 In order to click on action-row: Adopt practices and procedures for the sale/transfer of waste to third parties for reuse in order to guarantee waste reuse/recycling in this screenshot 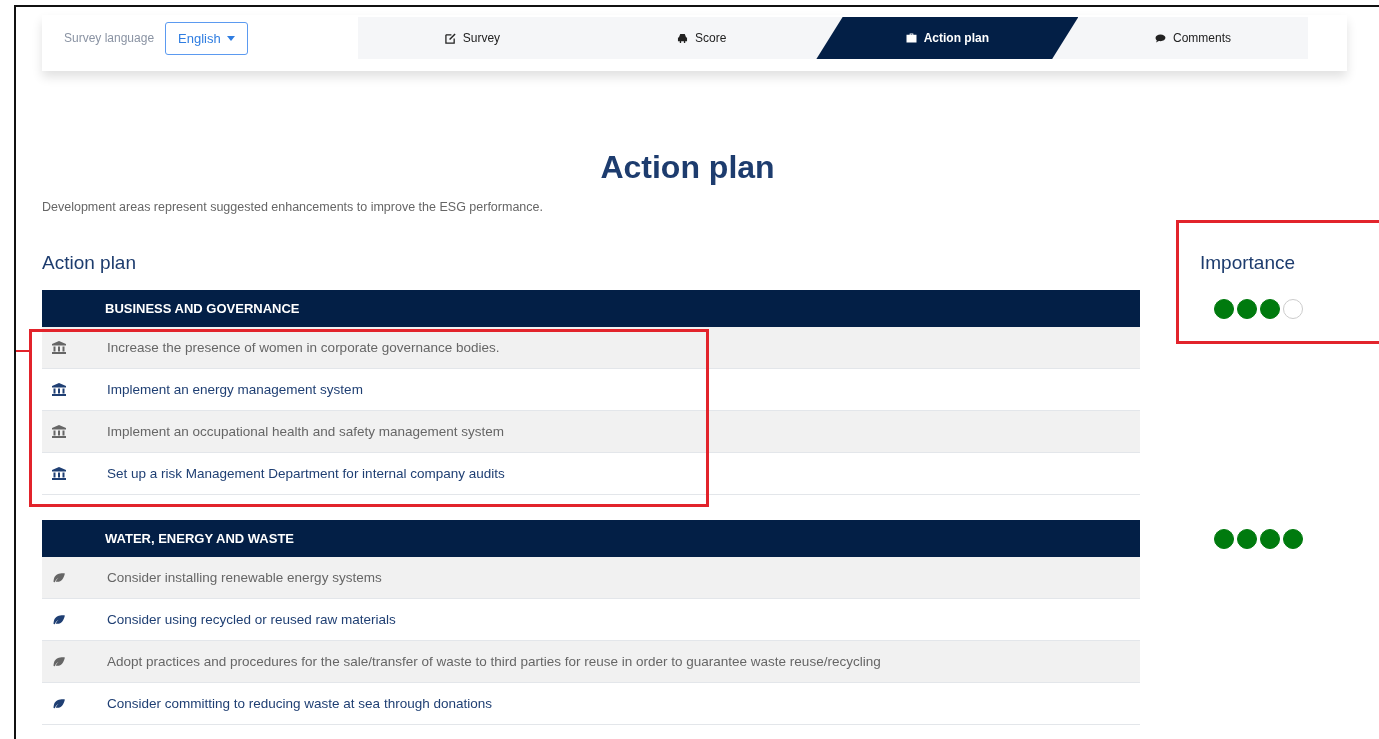, I will do `click(591, 662)`.